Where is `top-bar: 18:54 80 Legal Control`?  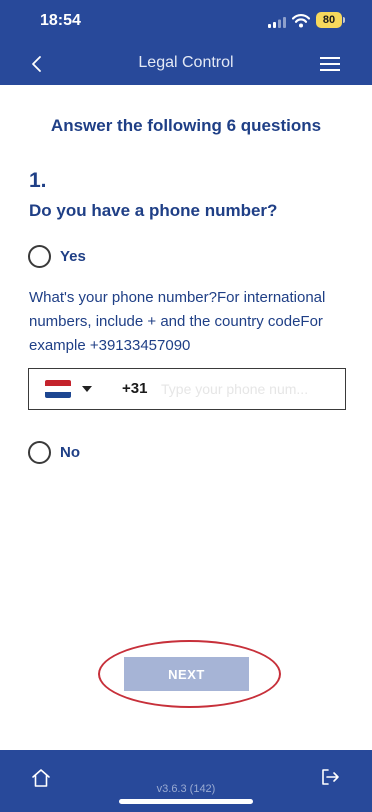
top-bar: 18:54 80 Legal Control is located at coordinates (186, 42).